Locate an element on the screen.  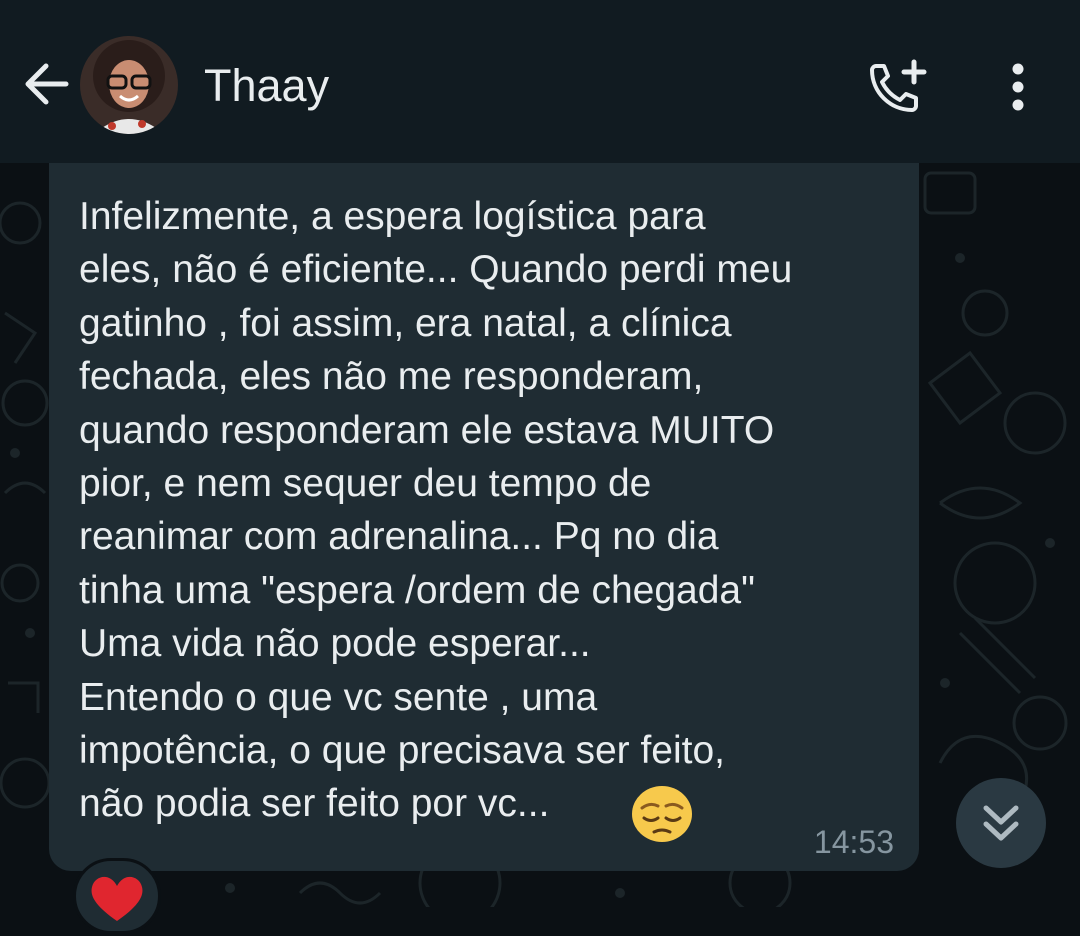
avatar is located at coordinates (129, 85).